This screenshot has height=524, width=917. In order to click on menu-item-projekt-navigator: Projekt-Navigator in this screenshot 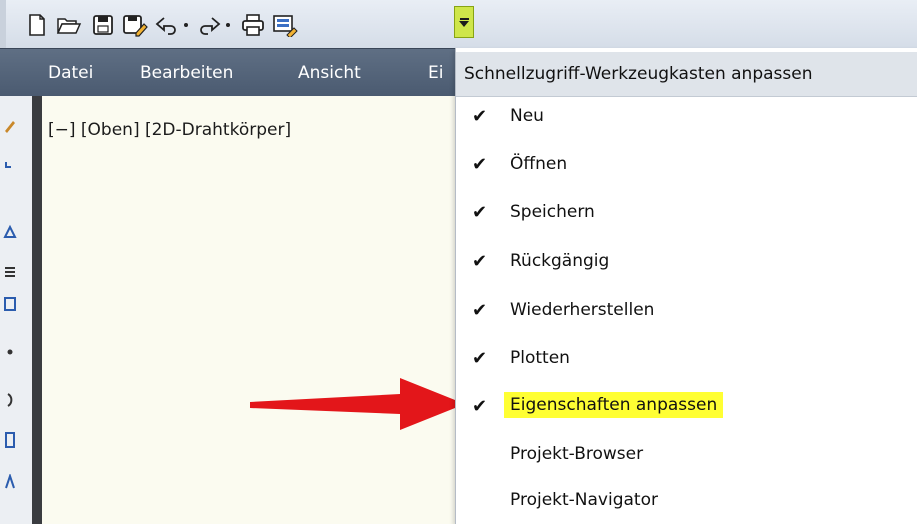, I will do `click(686, 502)`.